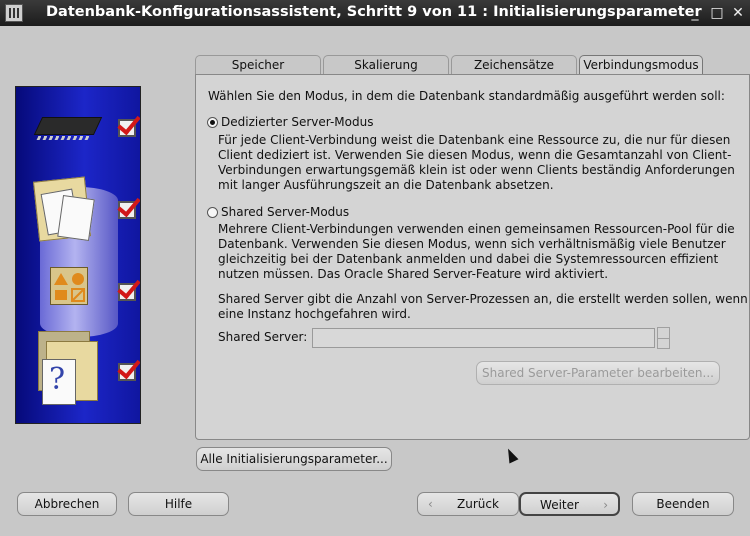  What do you see at coordinates (663, 338) in the screenshot?
I see `shared-server-spinner` at bounding box center [663, 338].